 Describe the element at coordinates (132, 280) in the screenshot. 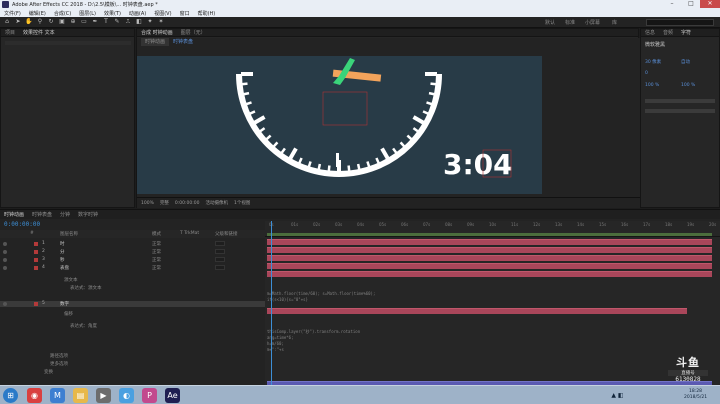

I see `property-row: 源文本` at that location.